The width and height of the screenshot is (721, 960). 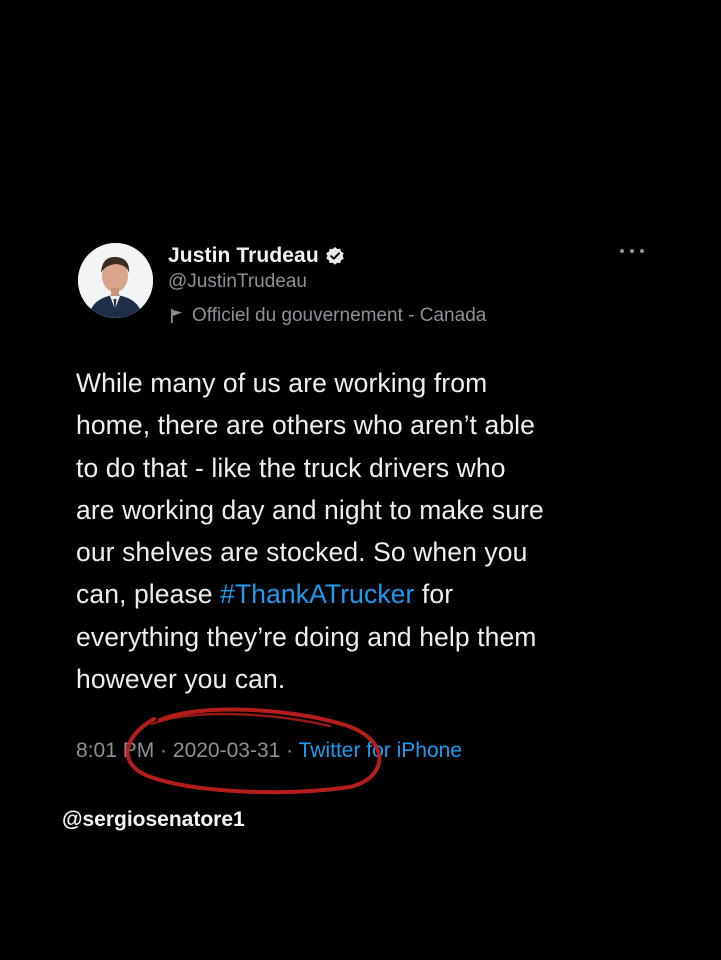 What do you see at coordinates (310, 509) in the screenshot?
I see `tweet-text-line: are working day and night to make sure` at bounding box center [310, 509].